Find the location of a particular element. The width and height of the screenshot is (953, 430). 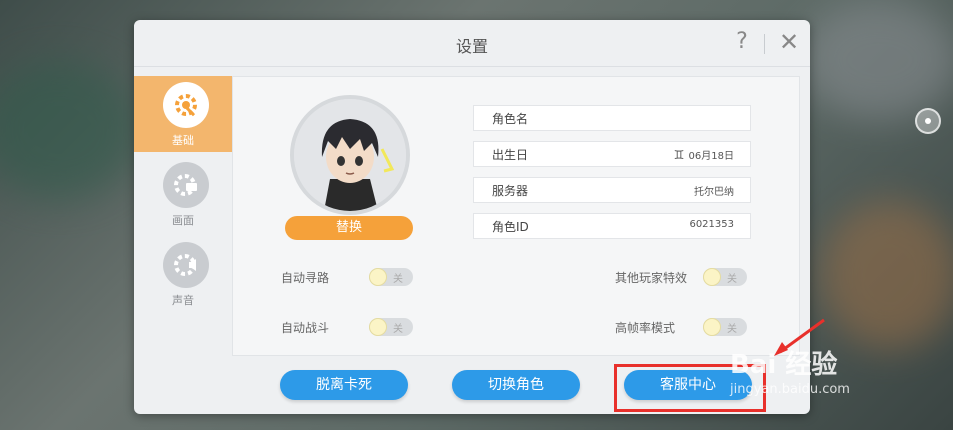

gemini-icon: ♊ is located at coordinates (679, 155).